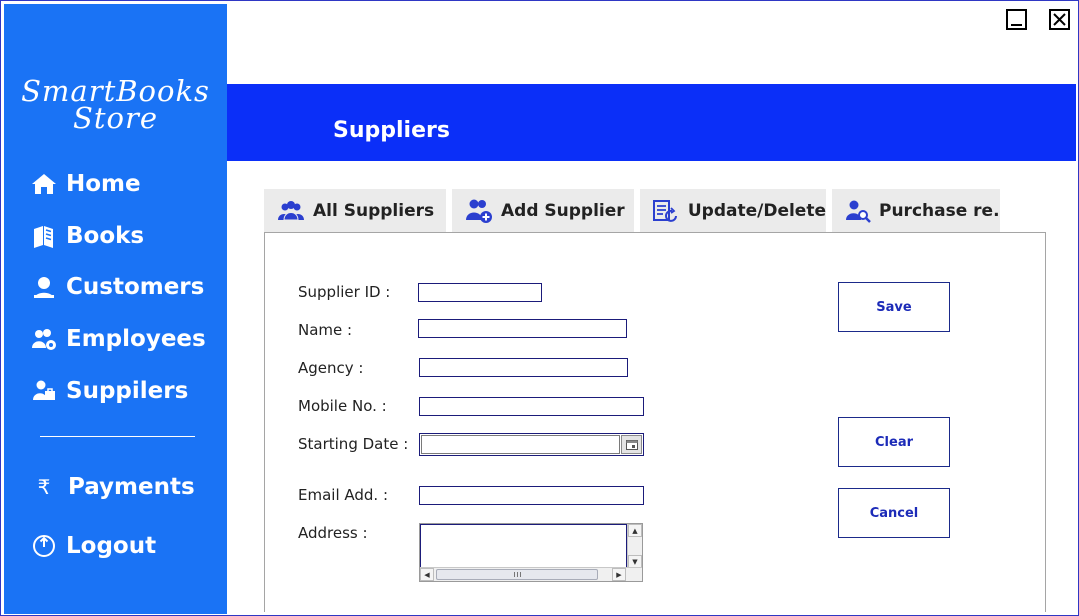  I want to click on tab-purchase-records: Purchase re.., so click(916, 211).